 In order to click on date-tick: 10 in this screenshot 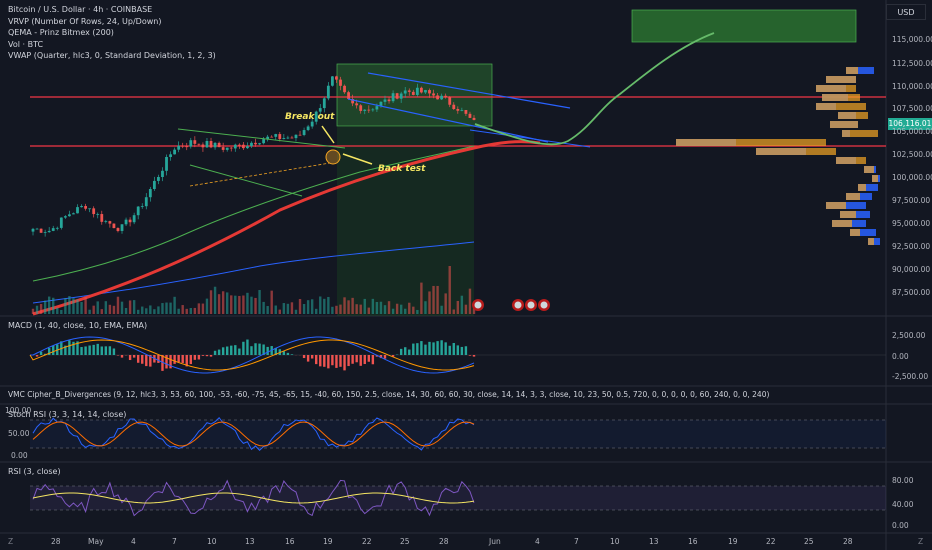, I will do `click(212, 541)`.